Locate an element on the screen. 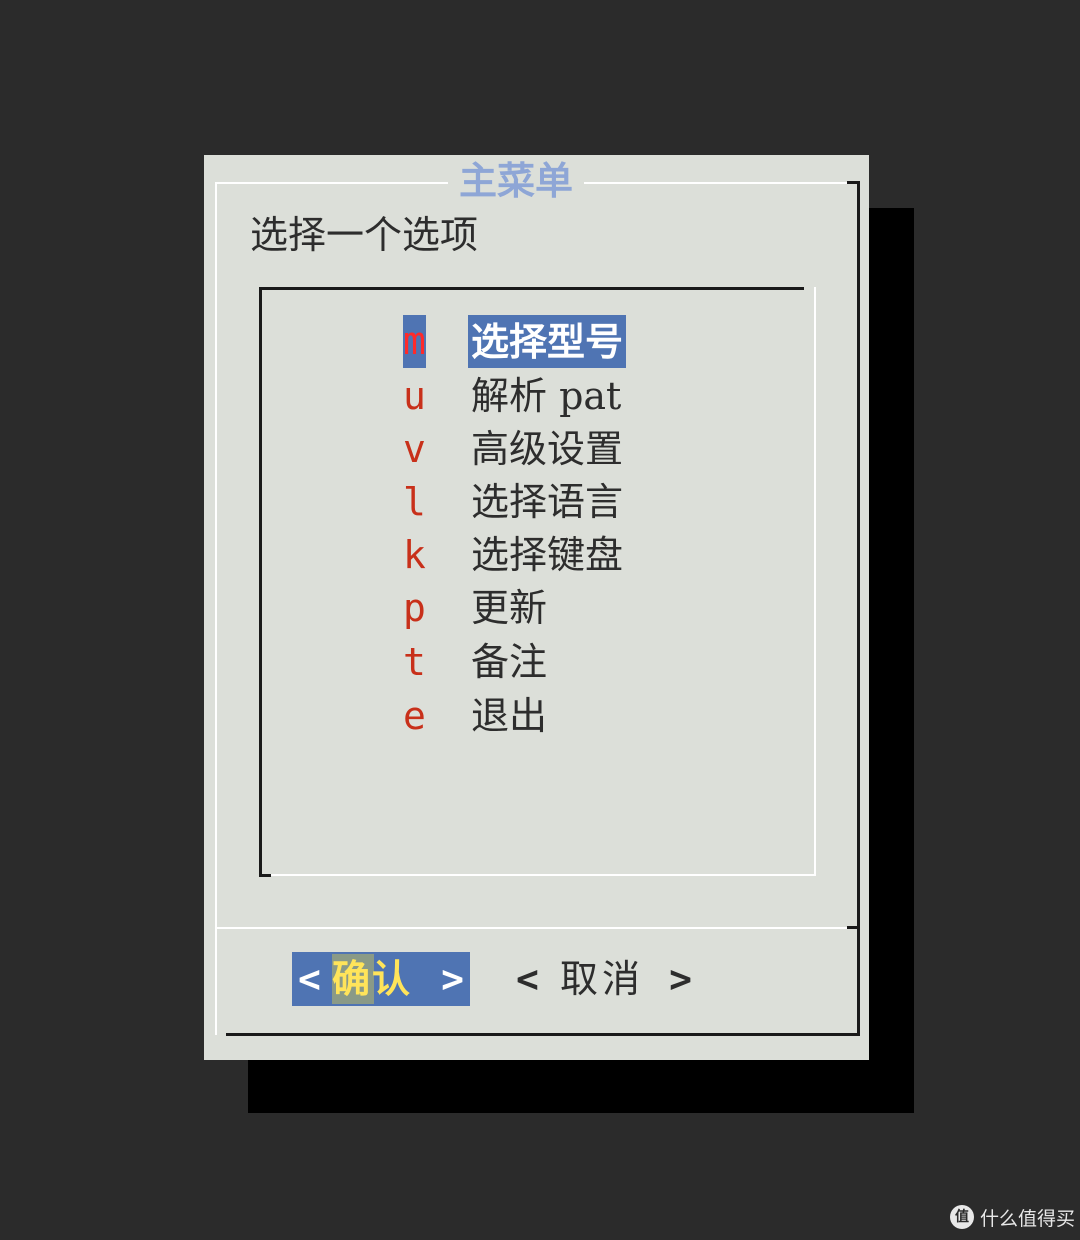  menu-item-label: 备注 is located at coordinates (509, 662).